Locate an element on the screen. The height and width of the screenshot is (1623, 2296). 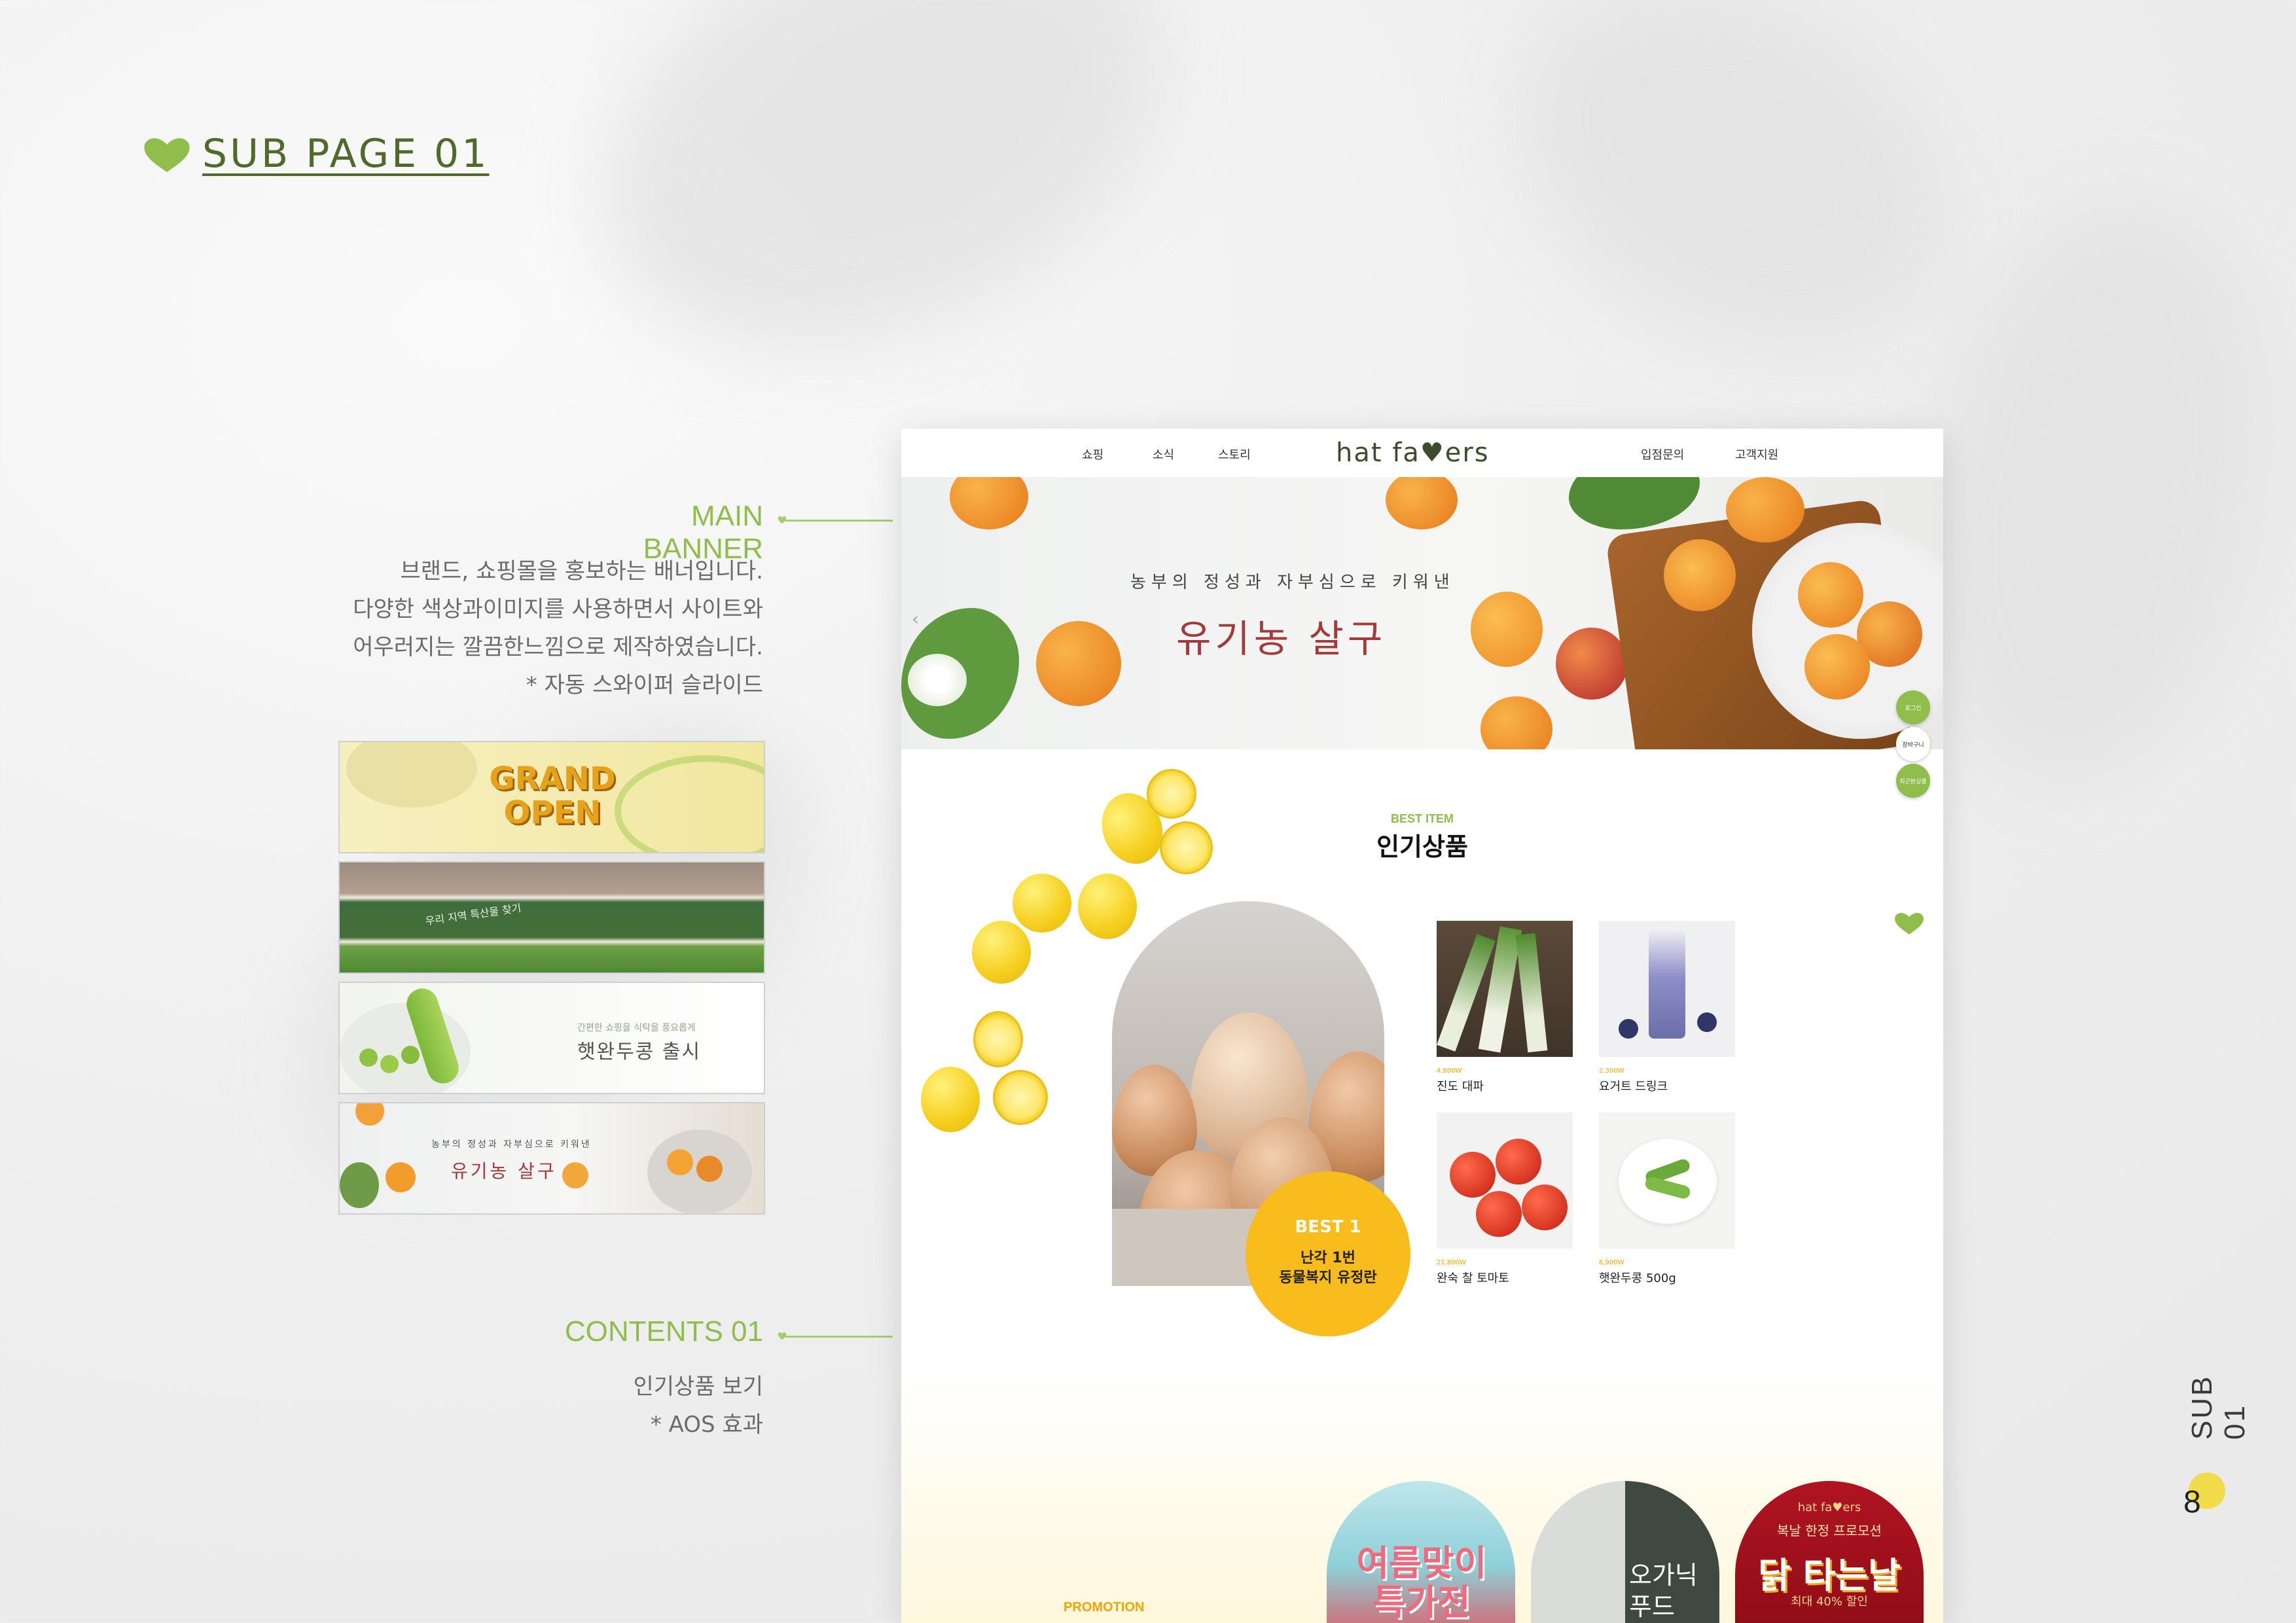
promotion-label: PROMOTION is located at coordinates (1104, 1607).